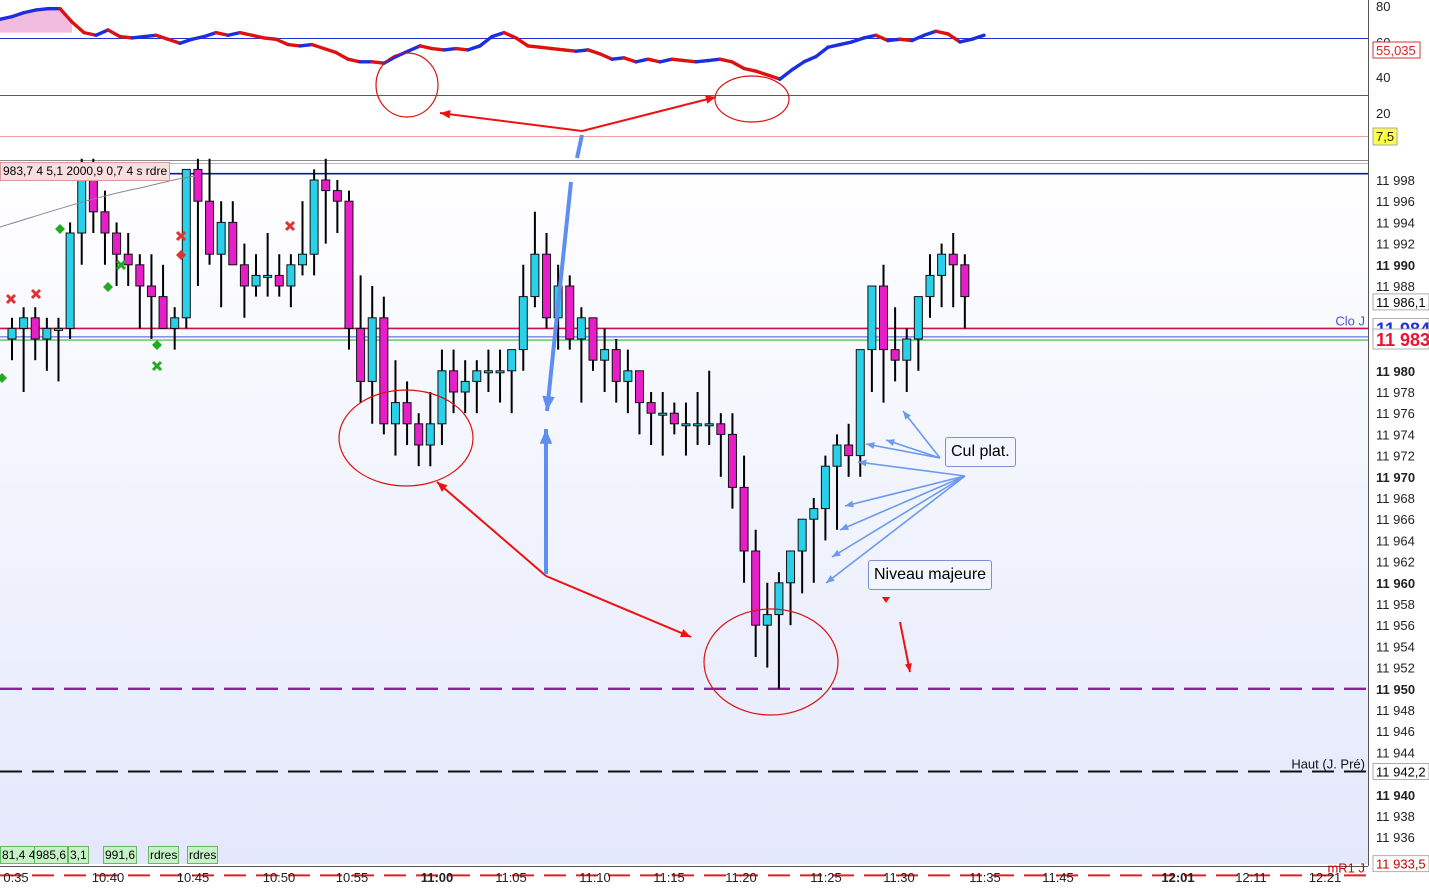  I want to click on y-tick-label: 11 966, so click(1395, 519).